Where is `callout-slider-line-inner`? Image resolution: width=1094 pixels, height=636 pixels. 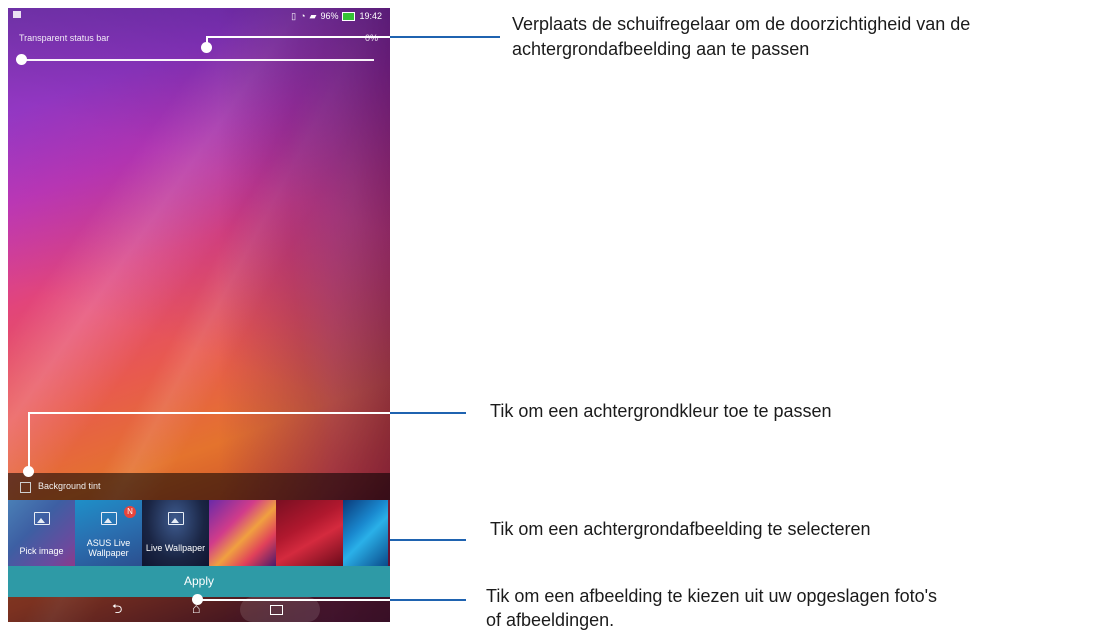
callout-slider-line-inner is located at coordinates (298, 37).